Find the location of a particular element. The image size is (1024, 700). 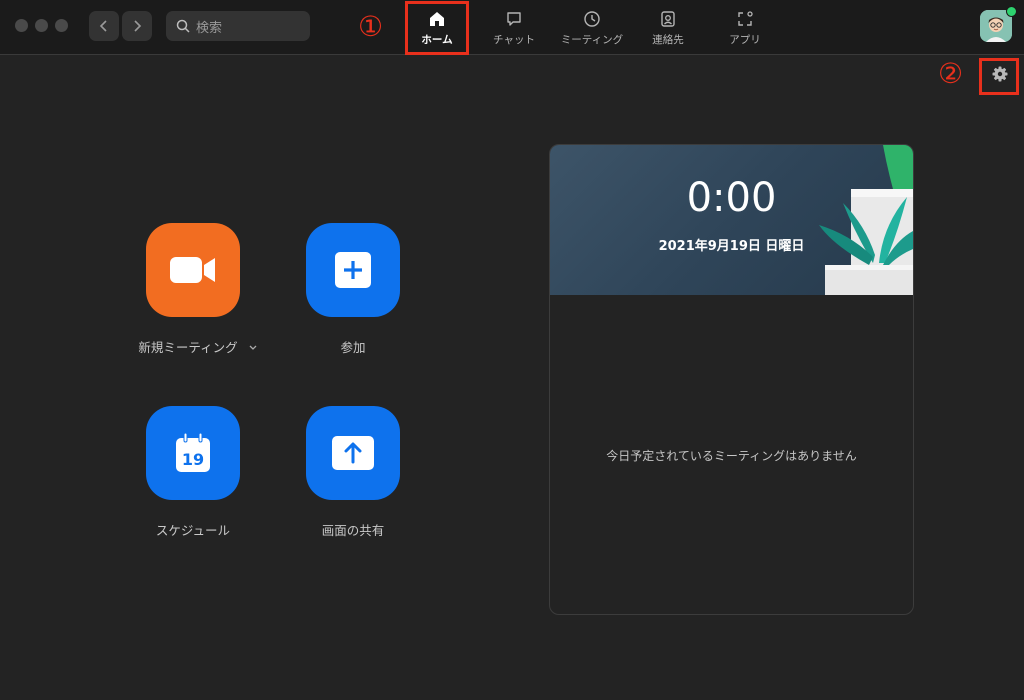

annotation-number-two: ② is located at coordinates (951, 73).